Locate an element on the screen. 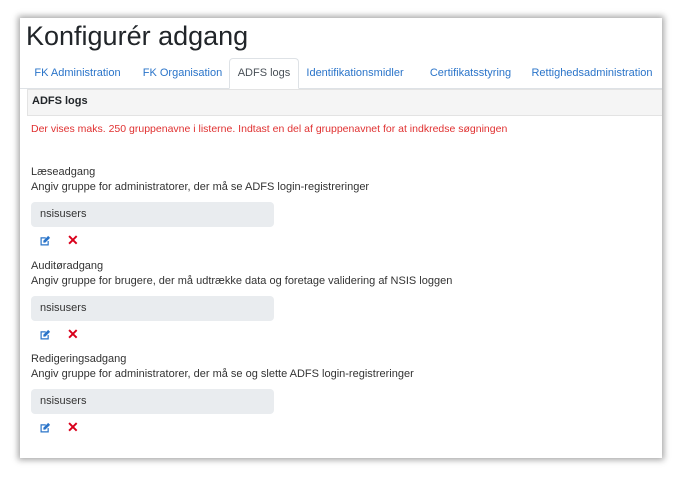 Image resolution: width=682 pixels, height=477 pixels. section-header: ADFS logs is located at coordinates (344, 102).